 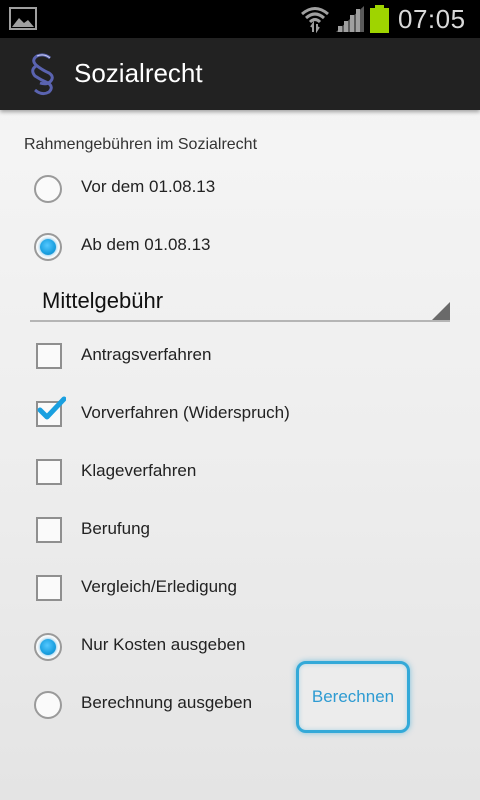 What do you see at coordinates (350, 19) in the screenshot?
I see `signal-icon` at bounding box center [350, 19].